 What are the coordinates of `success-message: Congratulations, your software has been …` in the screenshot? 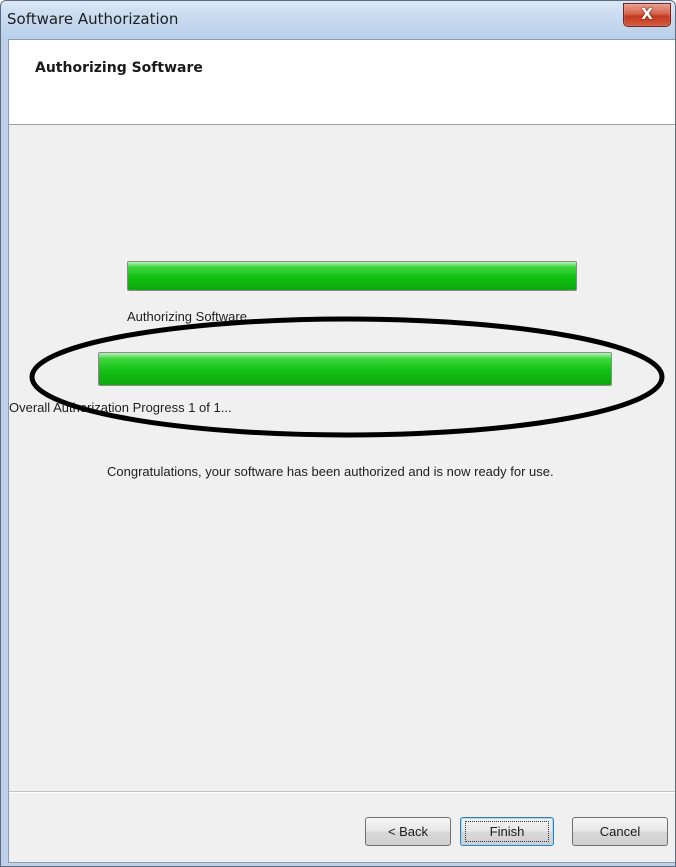 It's located at (330, 471).